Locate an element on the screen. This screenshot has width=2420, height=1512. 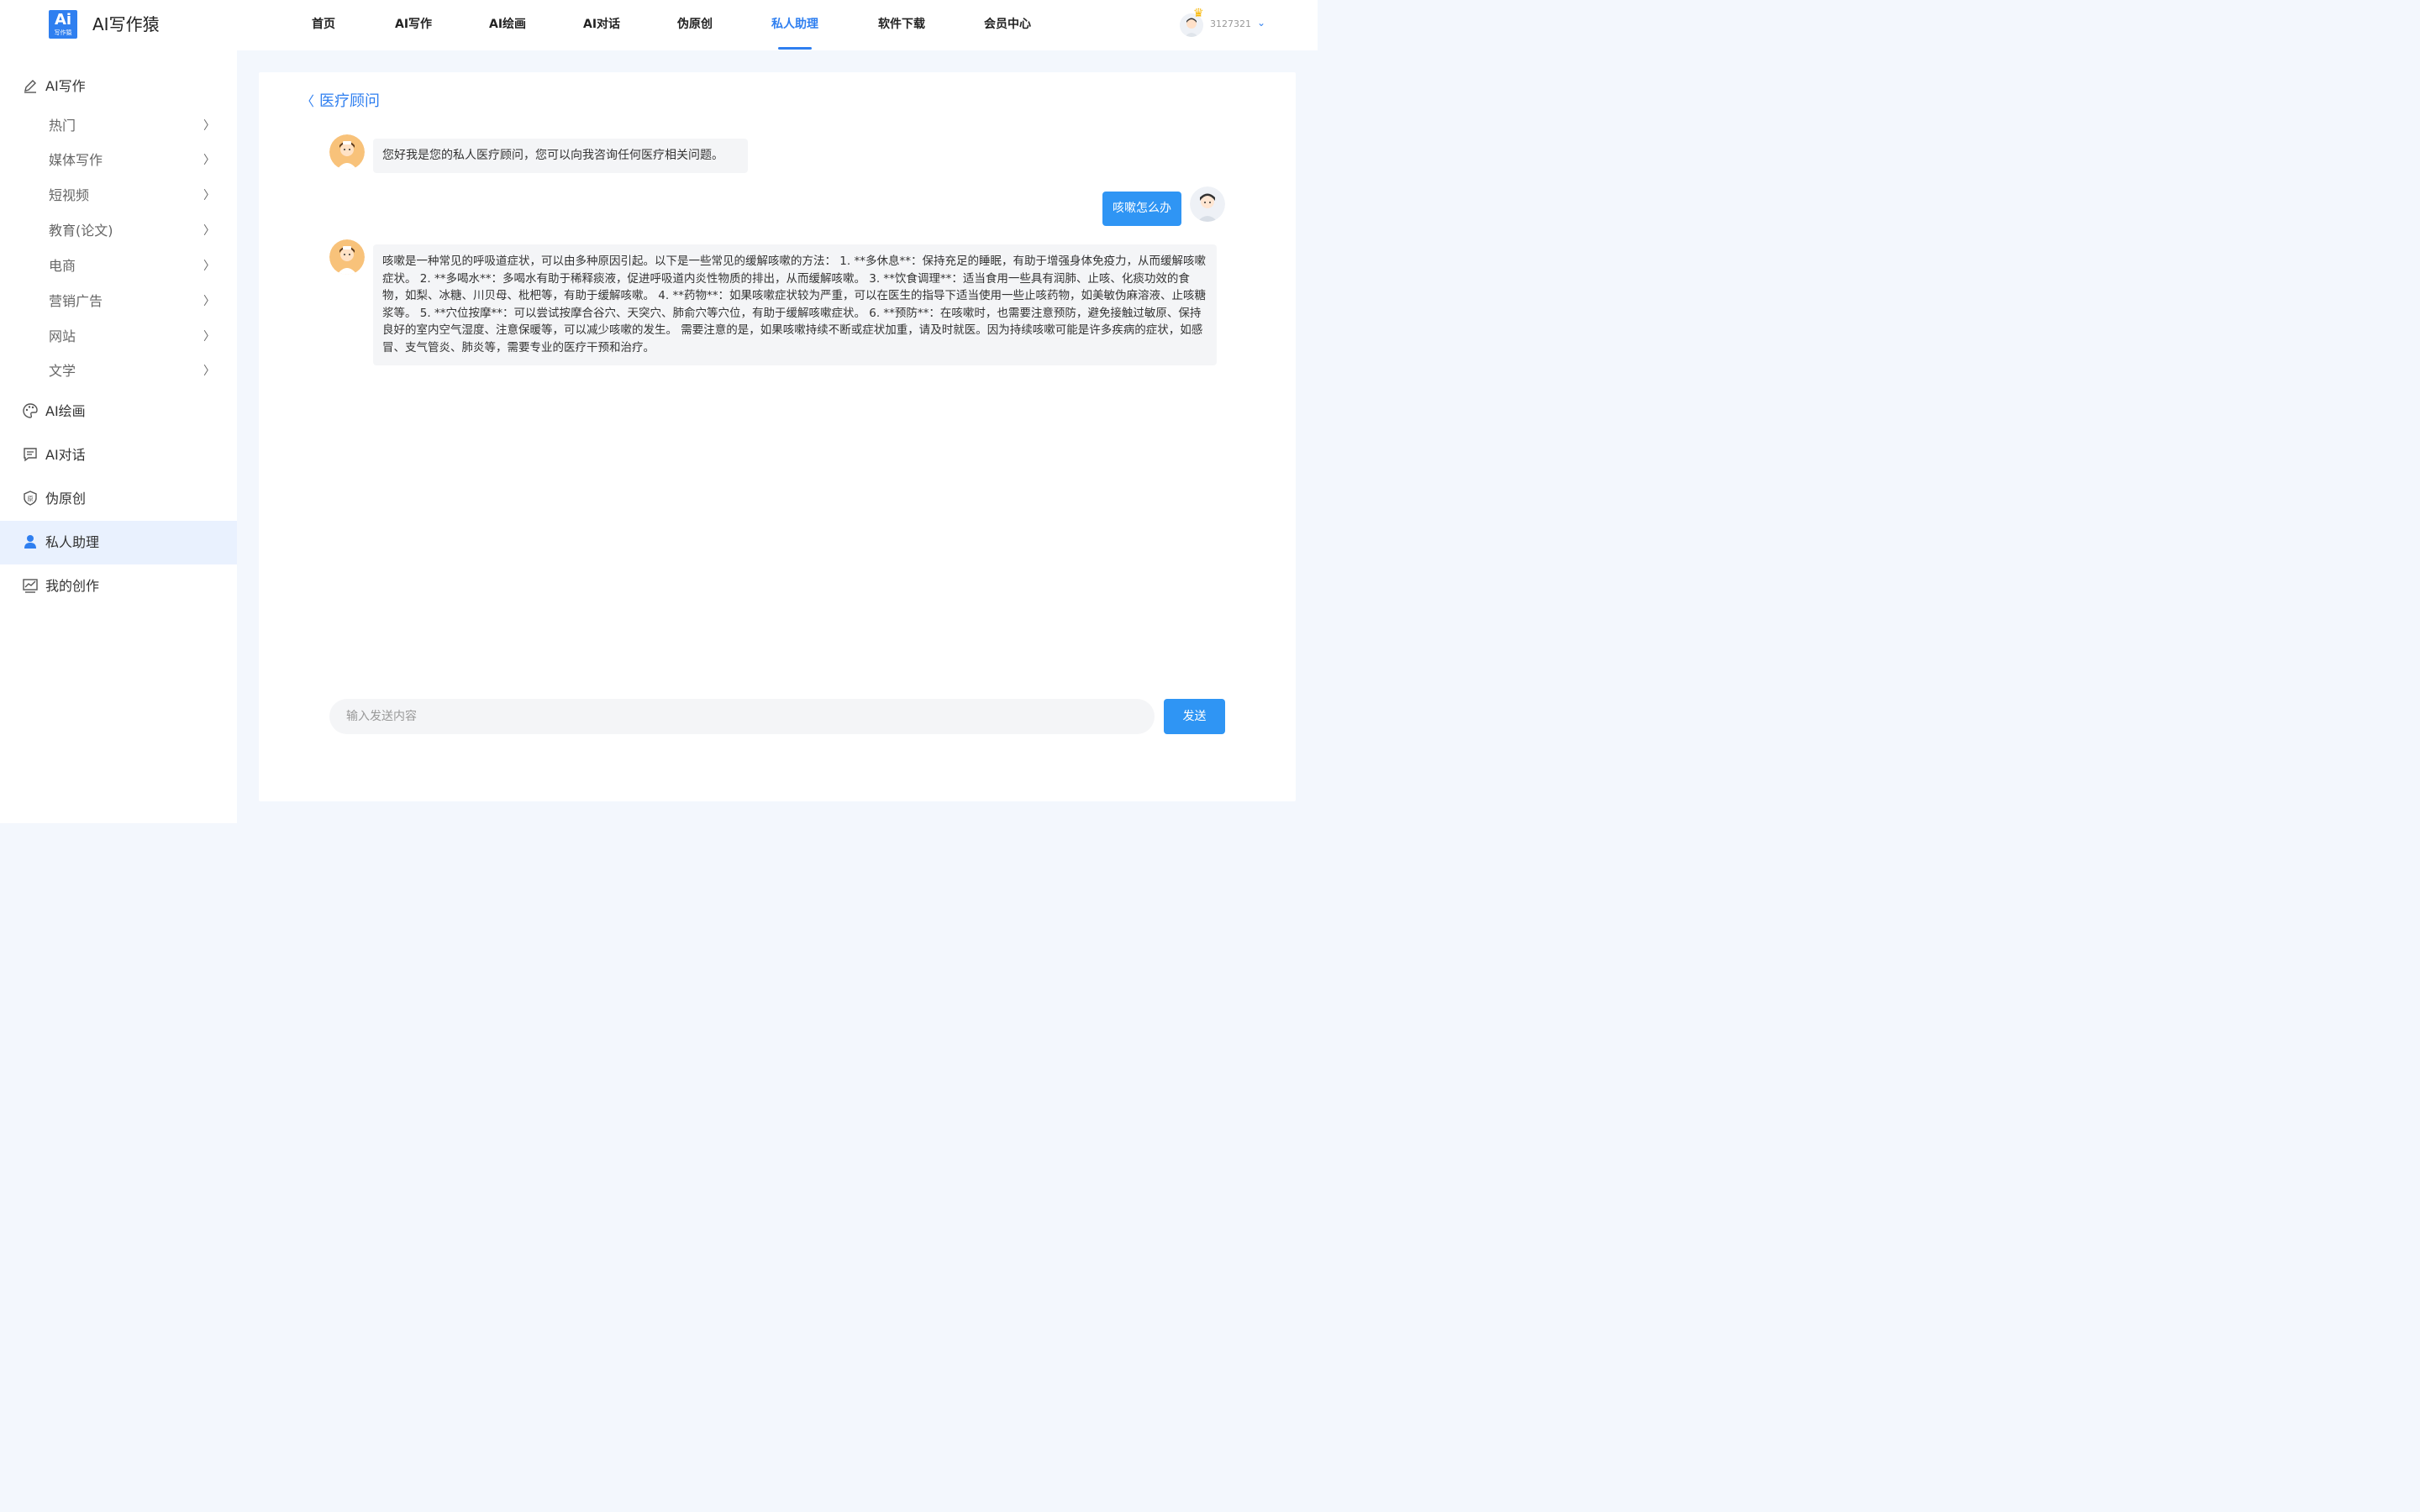
logo: Ai 写作猿 is located at coordinates (63, 24).